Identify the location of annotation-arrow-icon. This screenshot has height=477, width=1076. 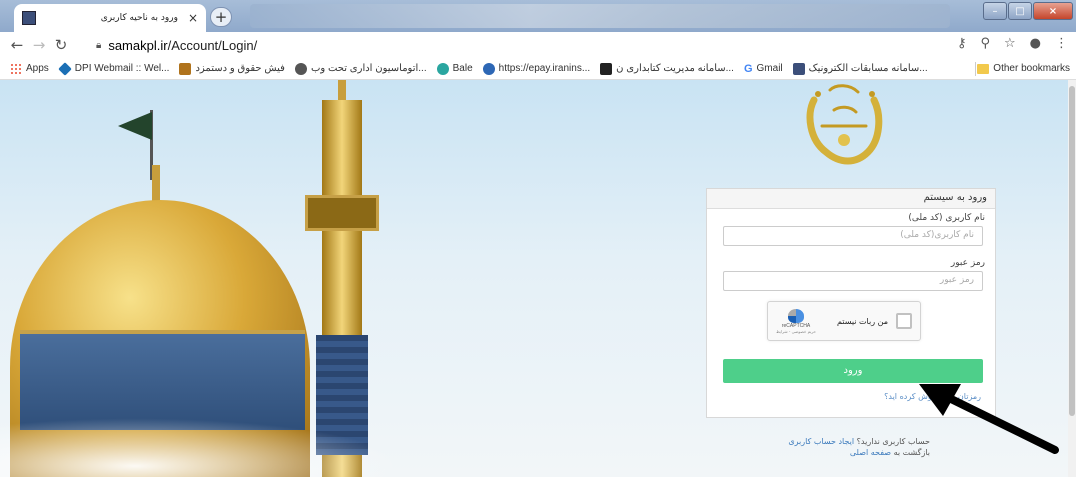
(989, 419).